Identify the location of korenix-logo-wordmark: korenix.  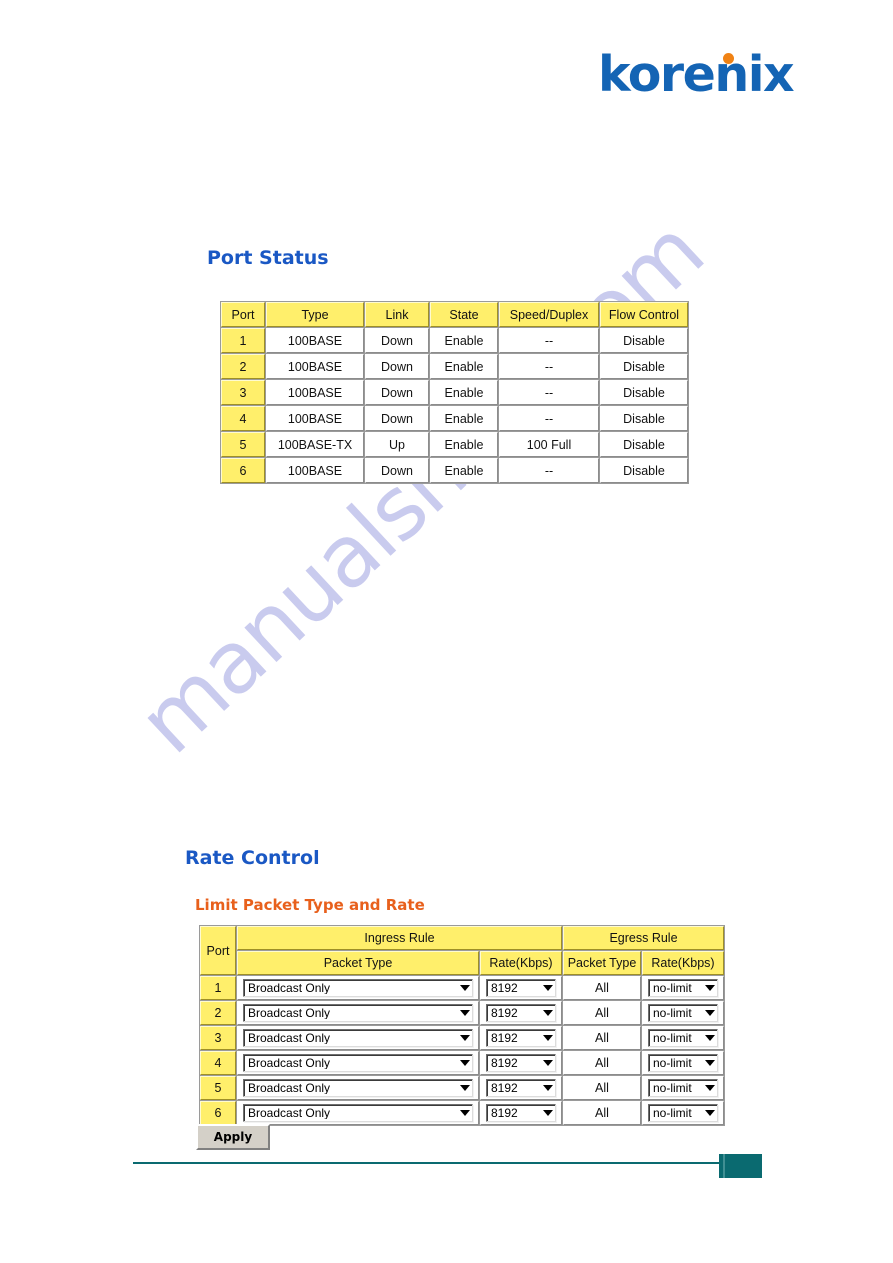
(696, 74).